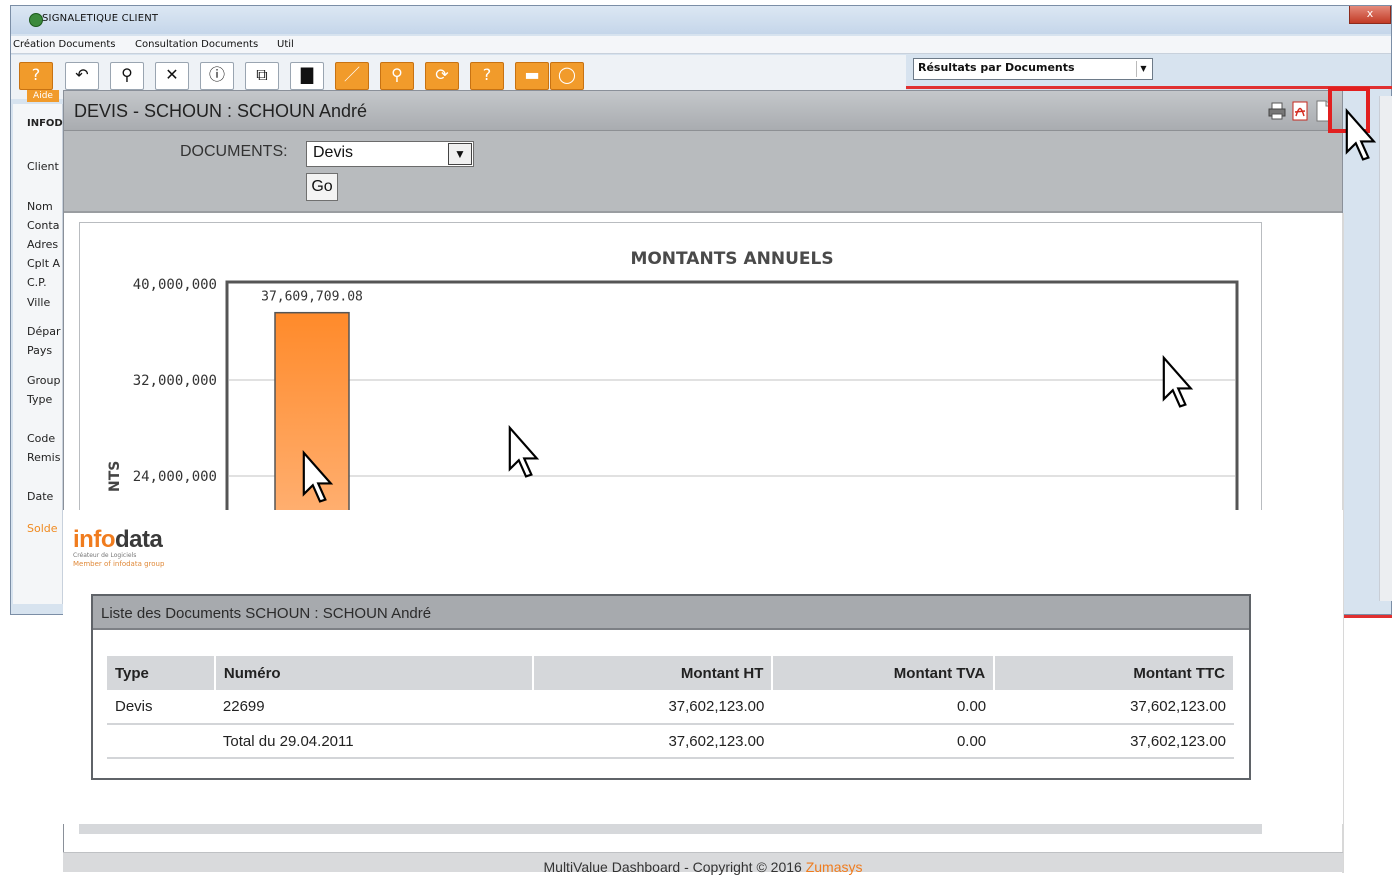 This screenshot has width=1392, height=875. I want to click on close-button: x, so click(1370, 15).